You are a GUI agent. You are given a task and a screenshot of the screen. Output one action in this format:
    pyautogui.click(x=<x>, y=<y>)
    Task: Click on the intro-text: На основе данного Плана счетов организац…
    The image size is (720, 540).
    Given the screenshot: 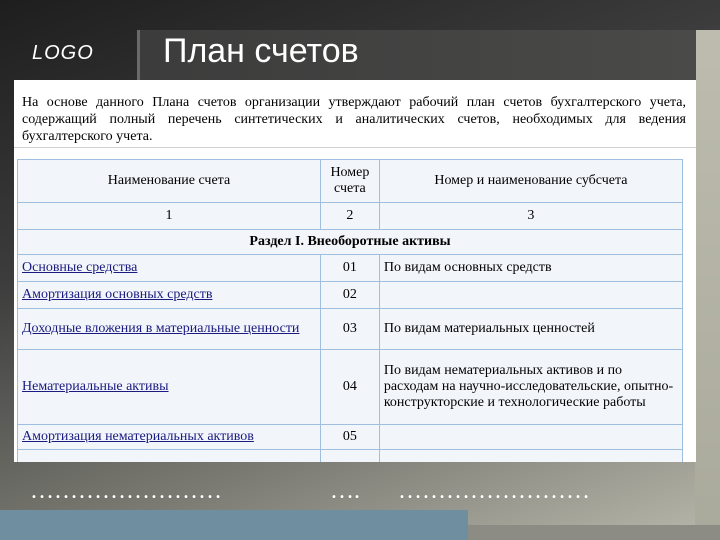 What is the action you would take?
    pyautogui.click(x=354, y=119)
    